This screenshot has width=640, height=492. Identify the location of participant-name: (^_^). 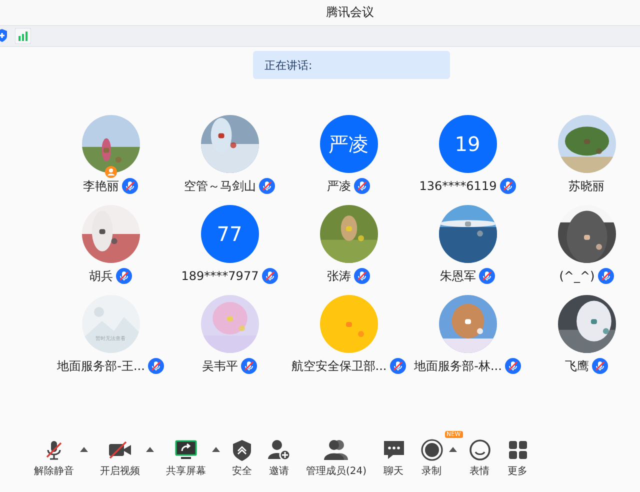
(577, 276).